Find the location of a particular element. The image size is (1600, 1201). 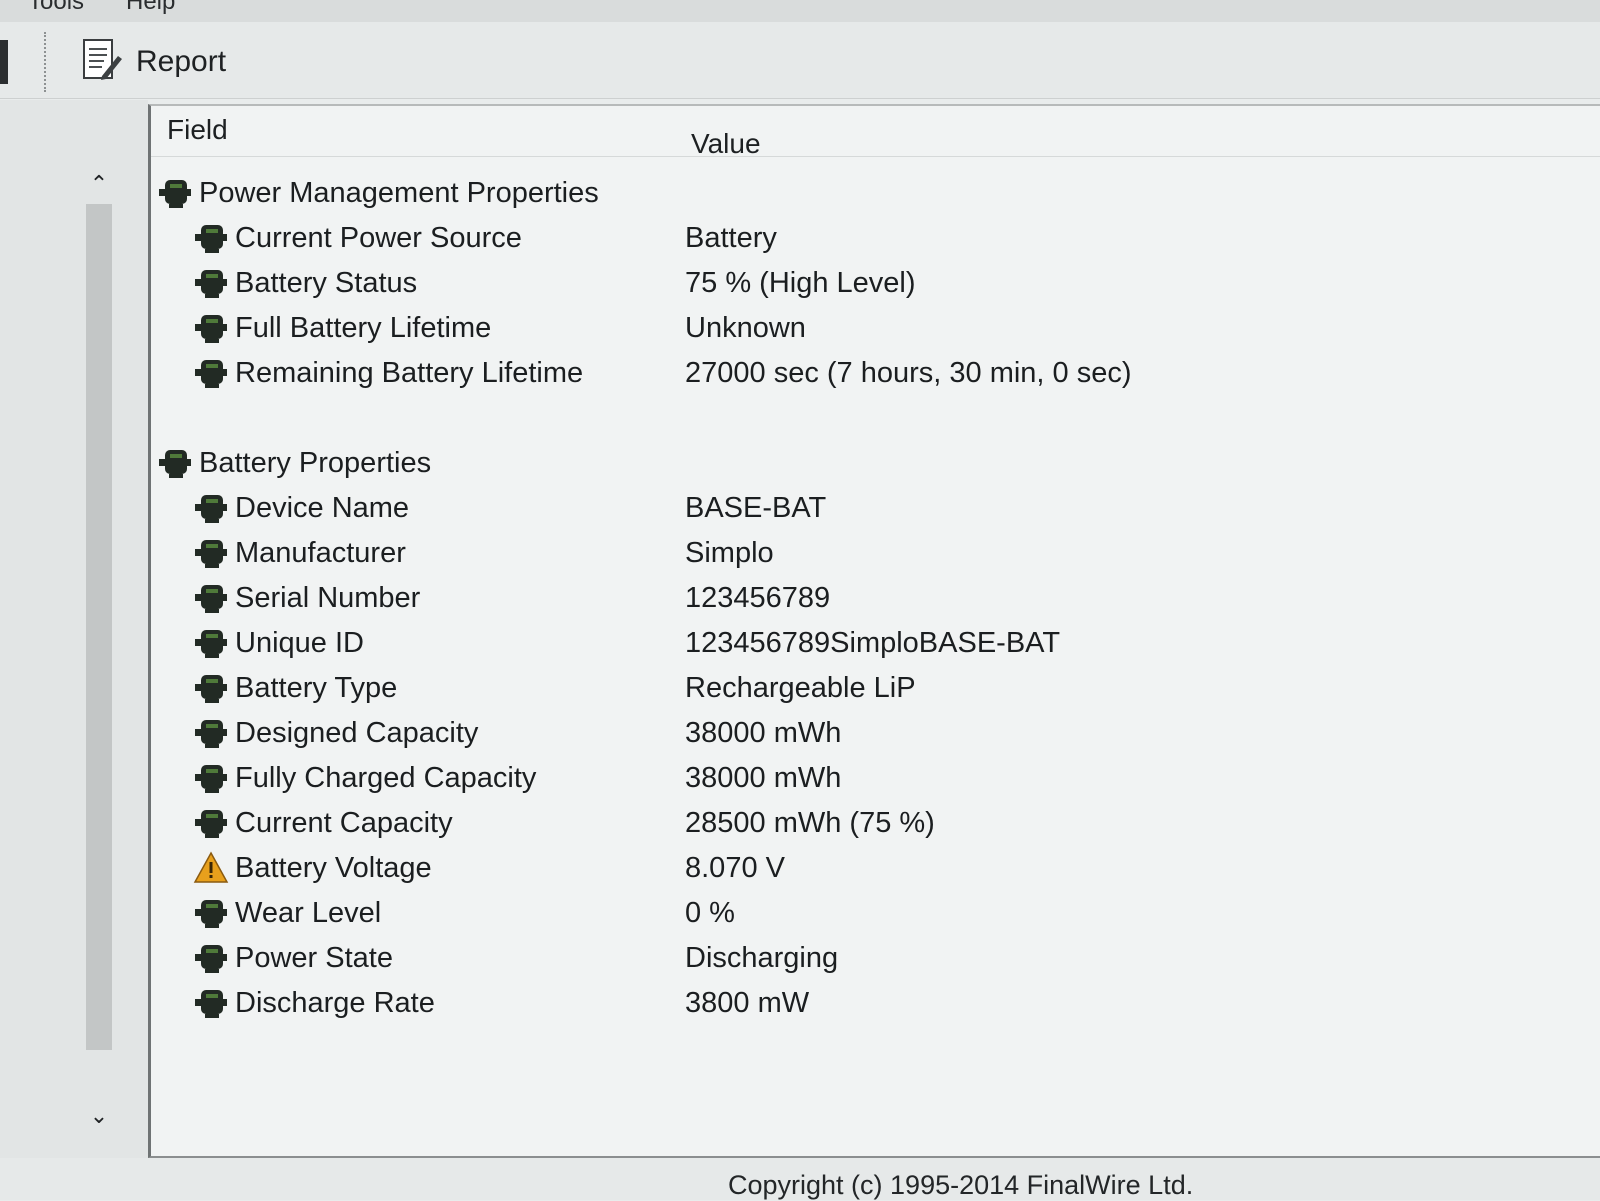

copyright-text: Copyright (c) 1995-2014 FinalWire Ltd. is located at coordinates (961, 1185).